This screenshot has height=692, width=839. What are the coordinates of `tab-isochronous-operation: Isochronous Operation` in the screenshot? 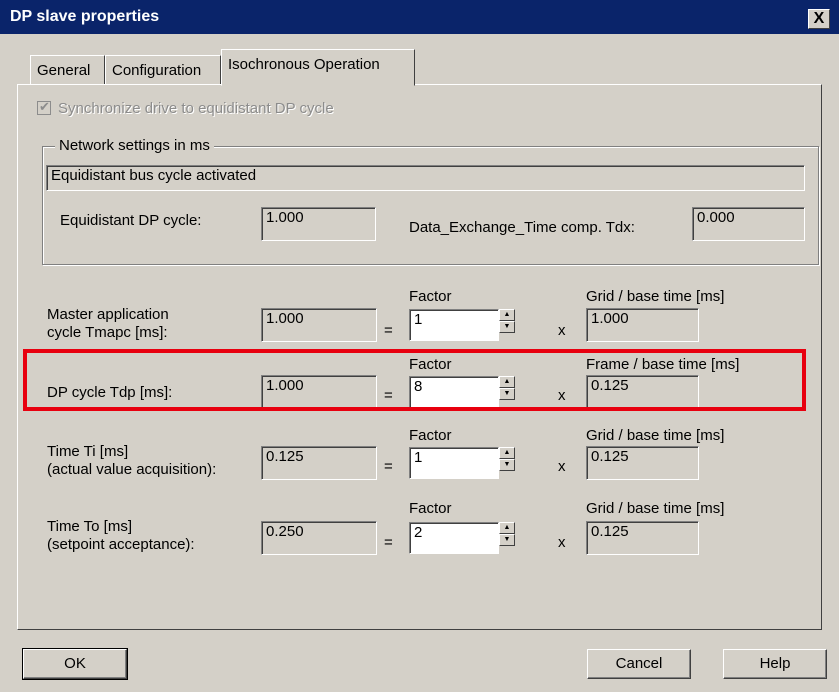 It's located at (318, 67).